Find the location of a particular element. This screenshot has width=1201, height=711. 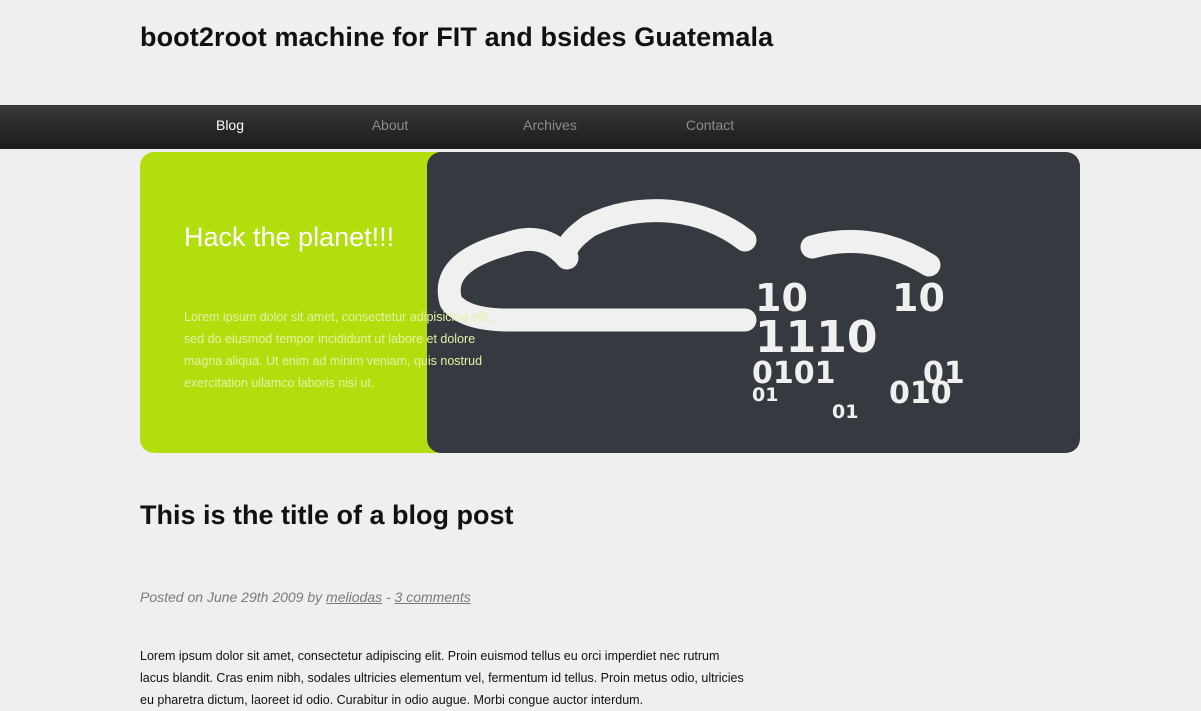

cloud-binary-icon: 10 10 1110 0101 01 01 010 01 is located at coordinates (701, 311).